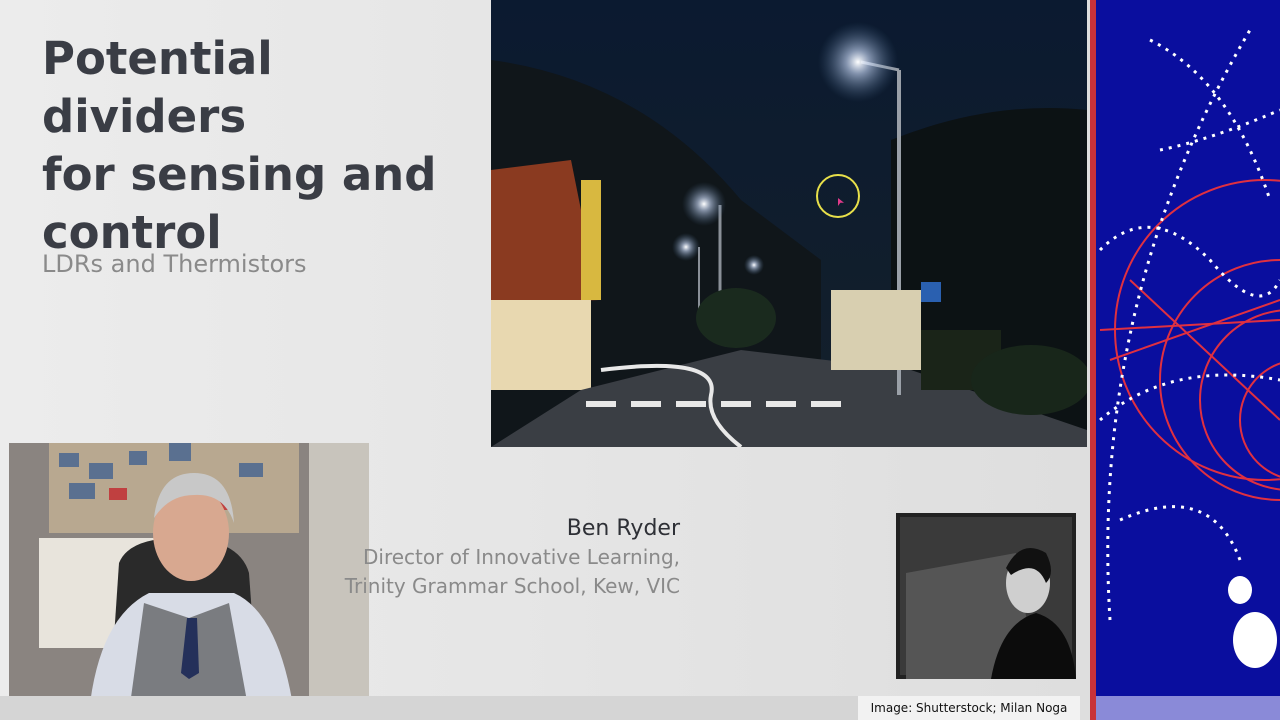 The width and height of the screenshot is (1280, 720). I want to click on slide-subtitle: LDRs and Thermistors, so click(174, 264).